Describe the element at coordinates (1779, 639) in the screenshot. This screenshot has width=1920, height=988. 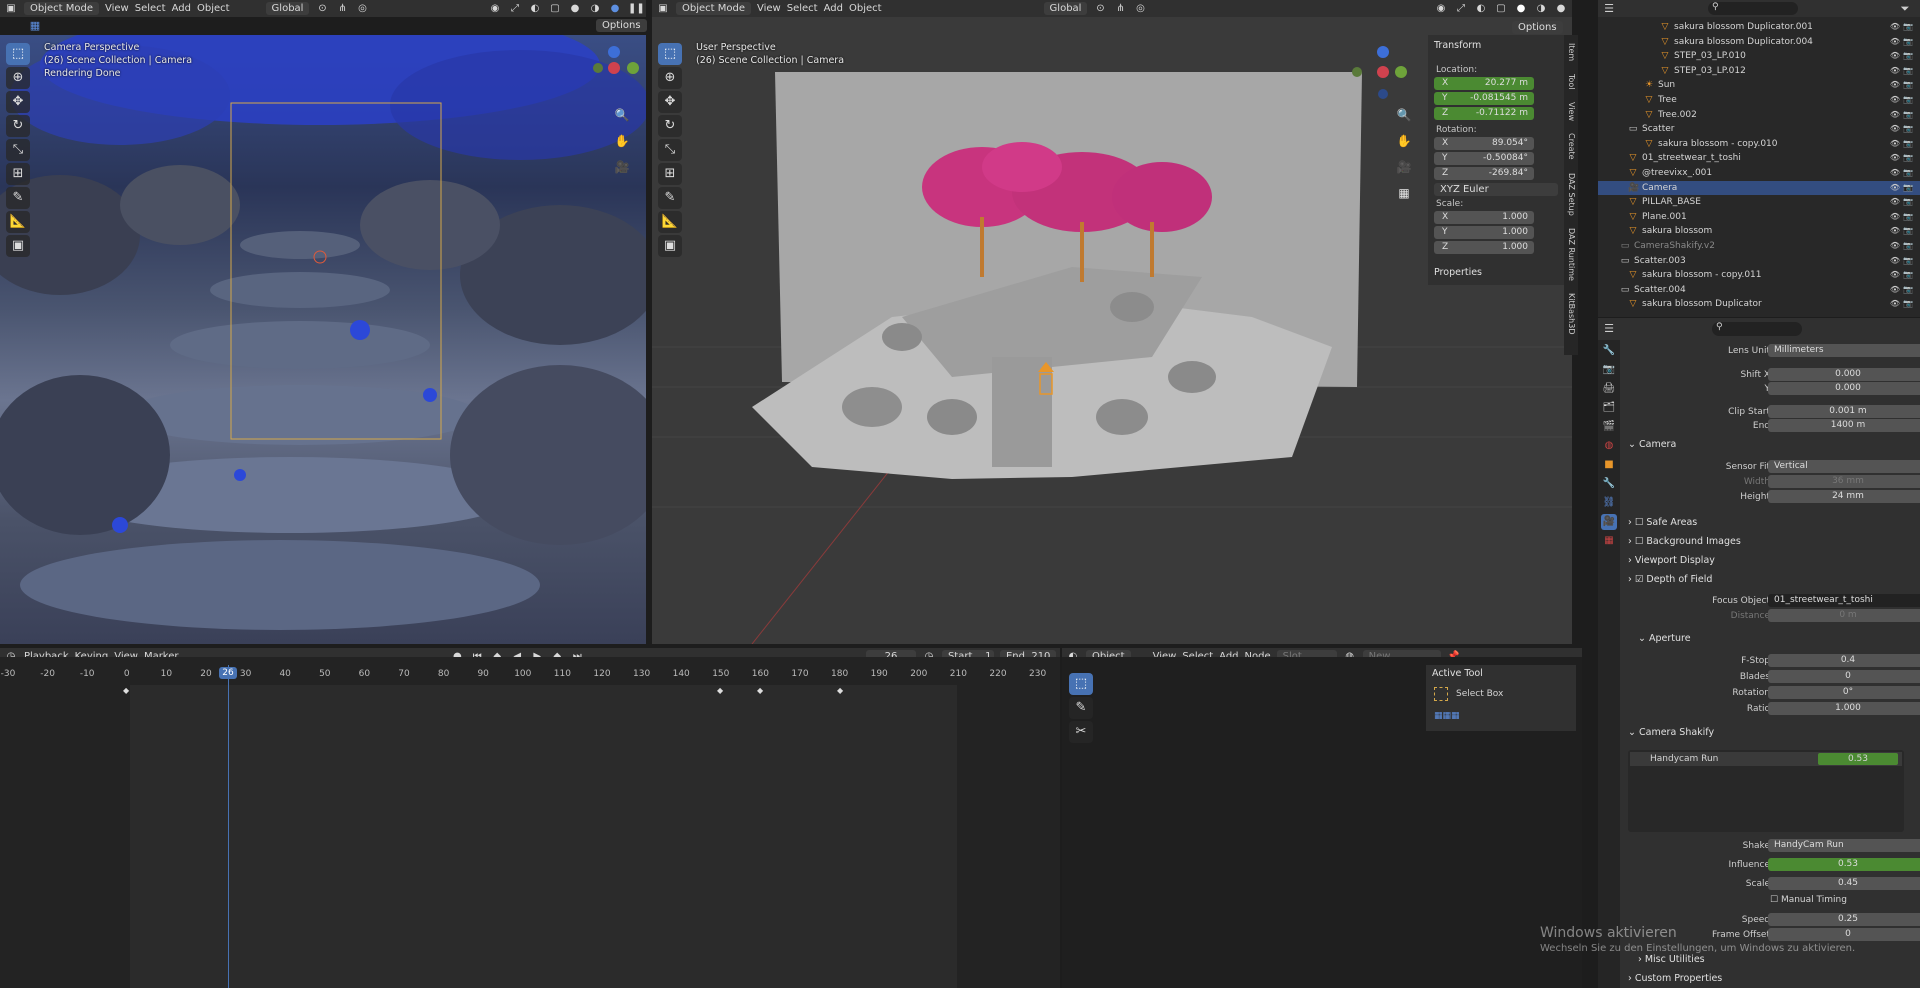
I see `aperture-section: ⌄ Aperture` at that location.